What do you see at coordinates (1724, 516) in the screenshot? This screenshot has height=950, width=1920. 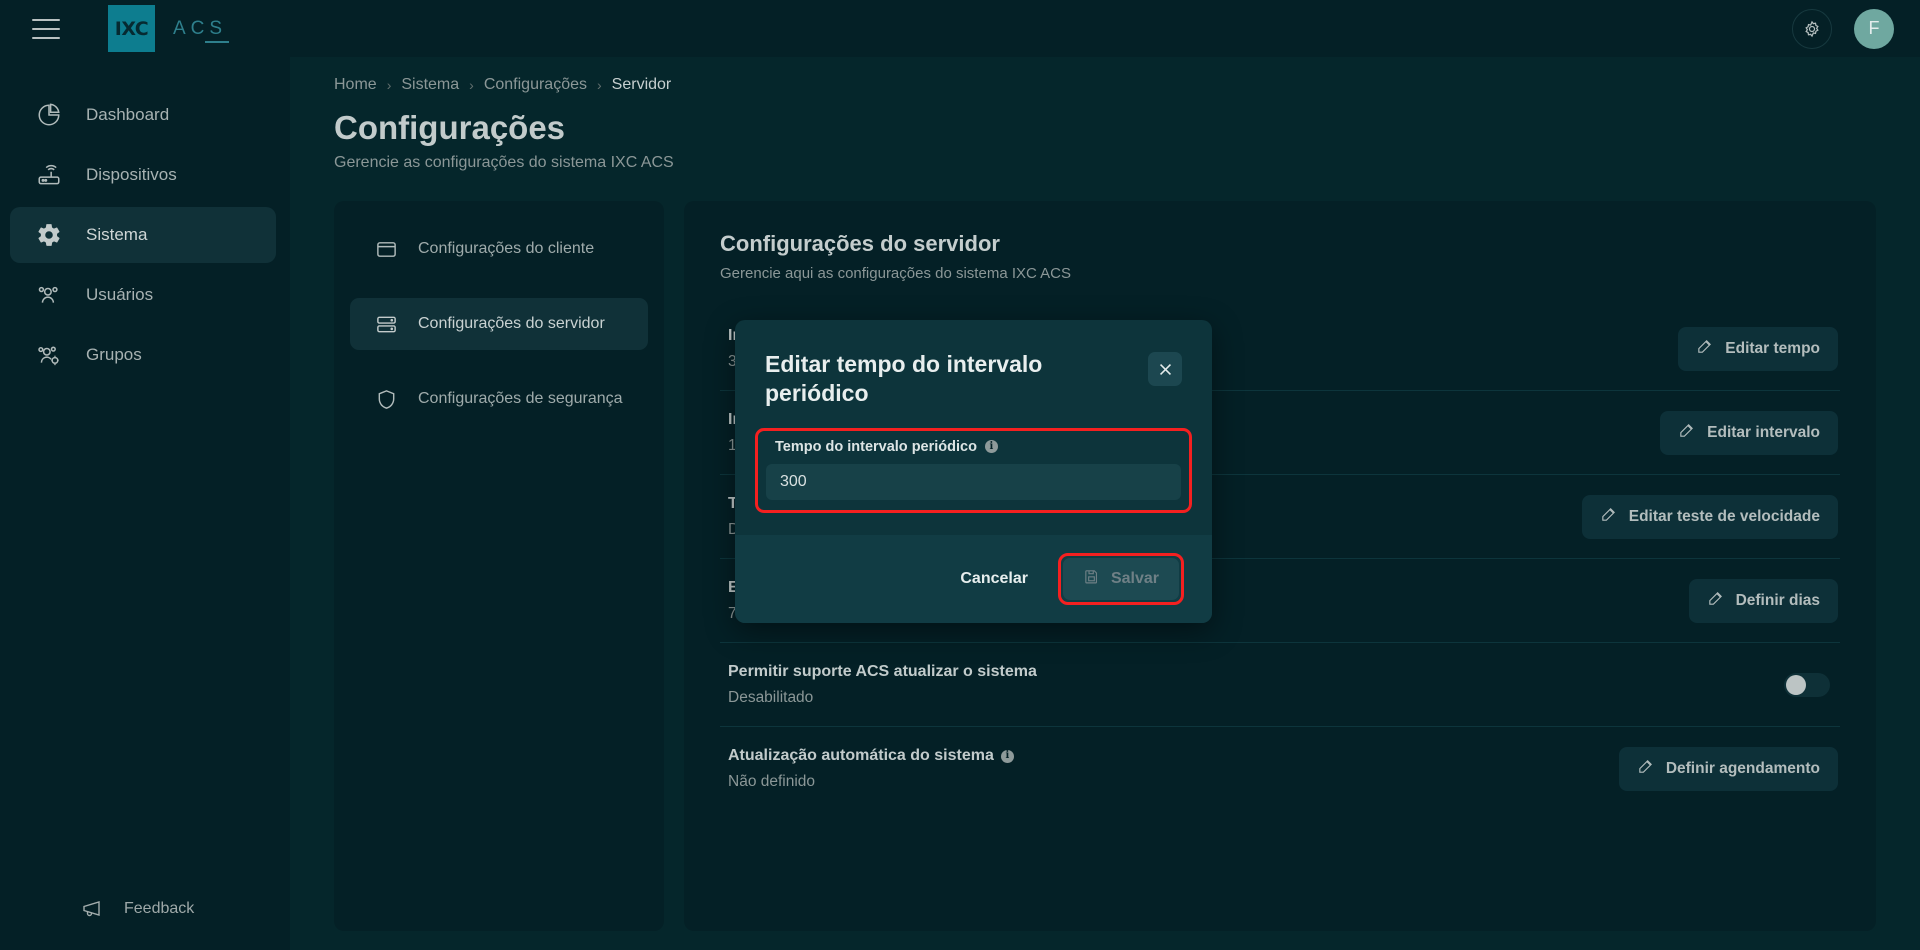 I see `edit-speed-test-label: Editar teste de velocidade` at bounding box center [1724, 516].